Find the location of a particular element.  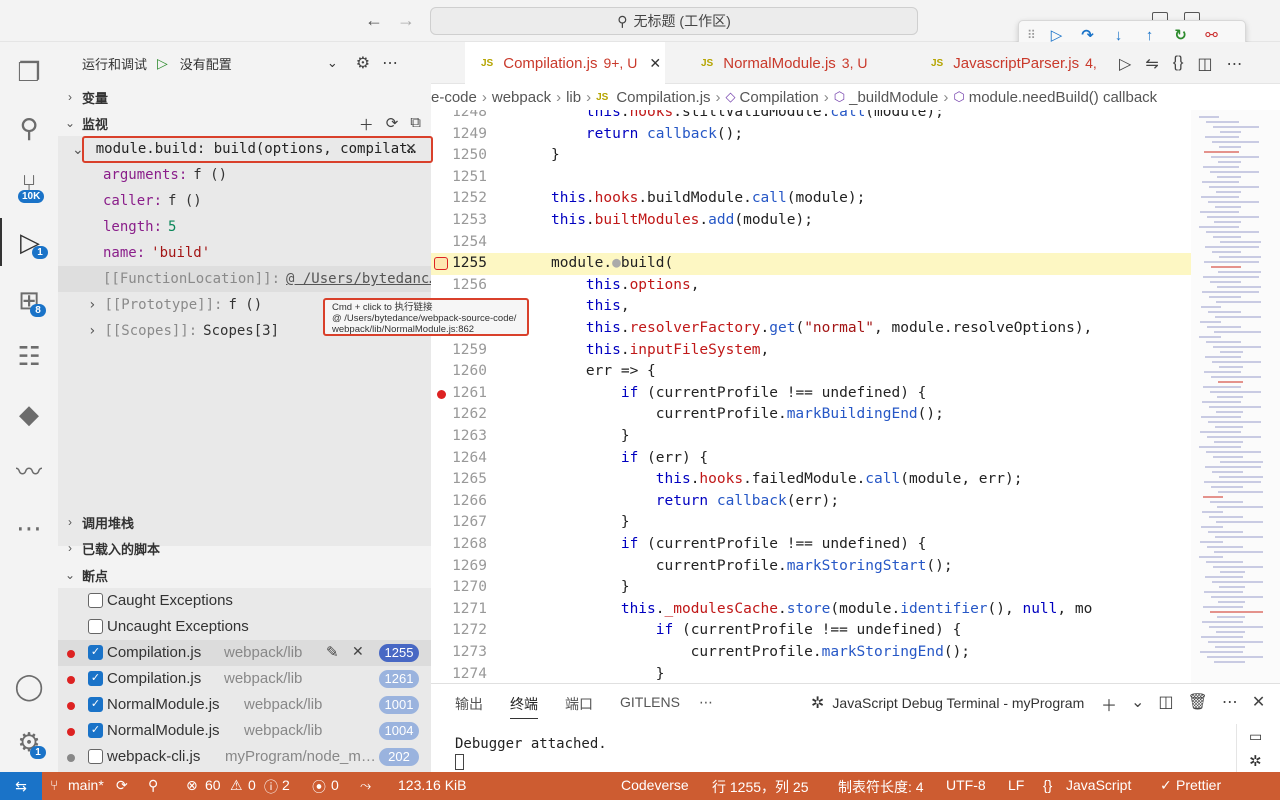

code-line: 1267 } is located at coordinates (811, 523).